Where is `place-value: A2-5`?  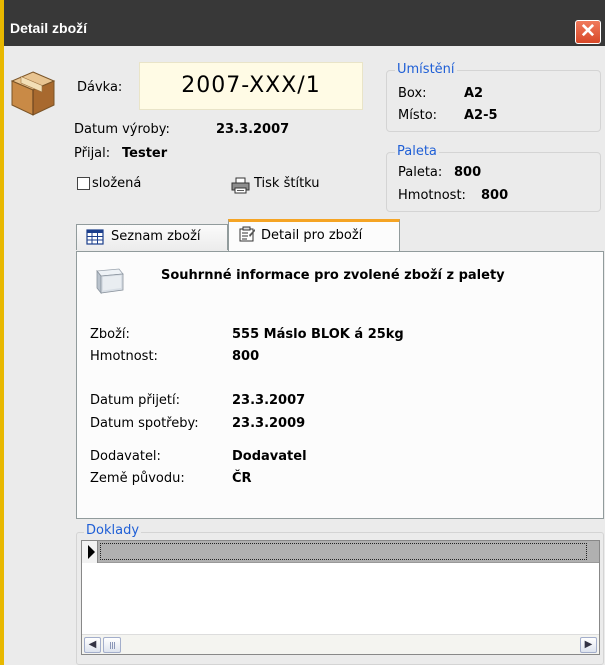
place-value: A2-5 is located at coordinates (481, 115).